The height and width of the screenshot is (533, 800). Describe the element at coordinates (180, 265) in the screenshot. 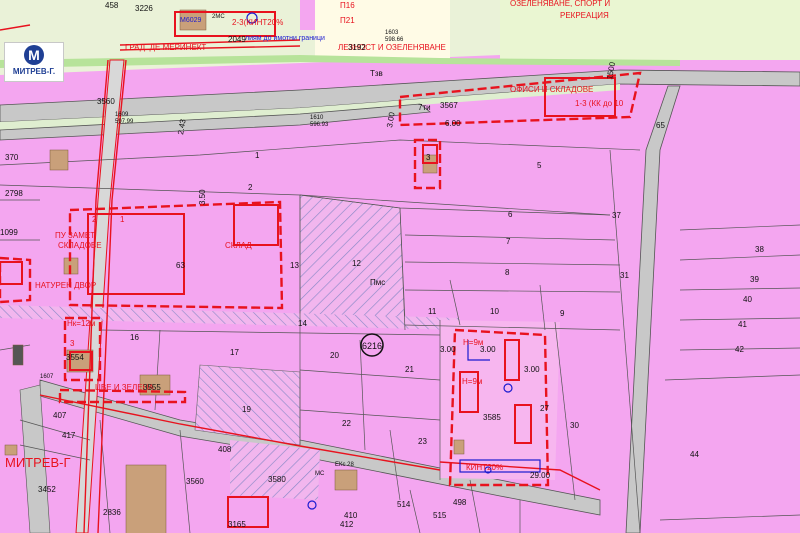

I see `parcel-63: 63` at that location.